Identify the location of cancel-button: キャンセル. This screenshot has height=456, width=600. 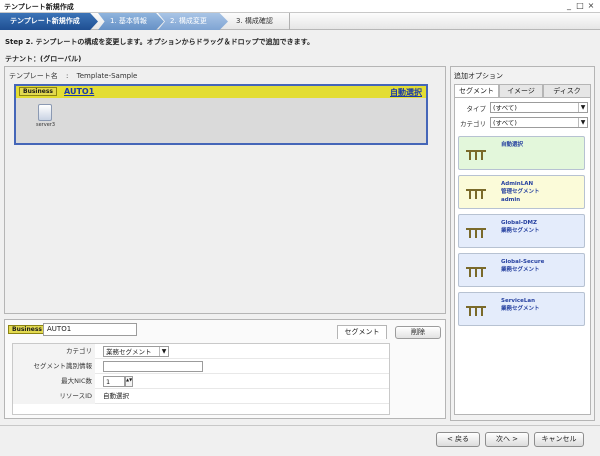
(559, 439).